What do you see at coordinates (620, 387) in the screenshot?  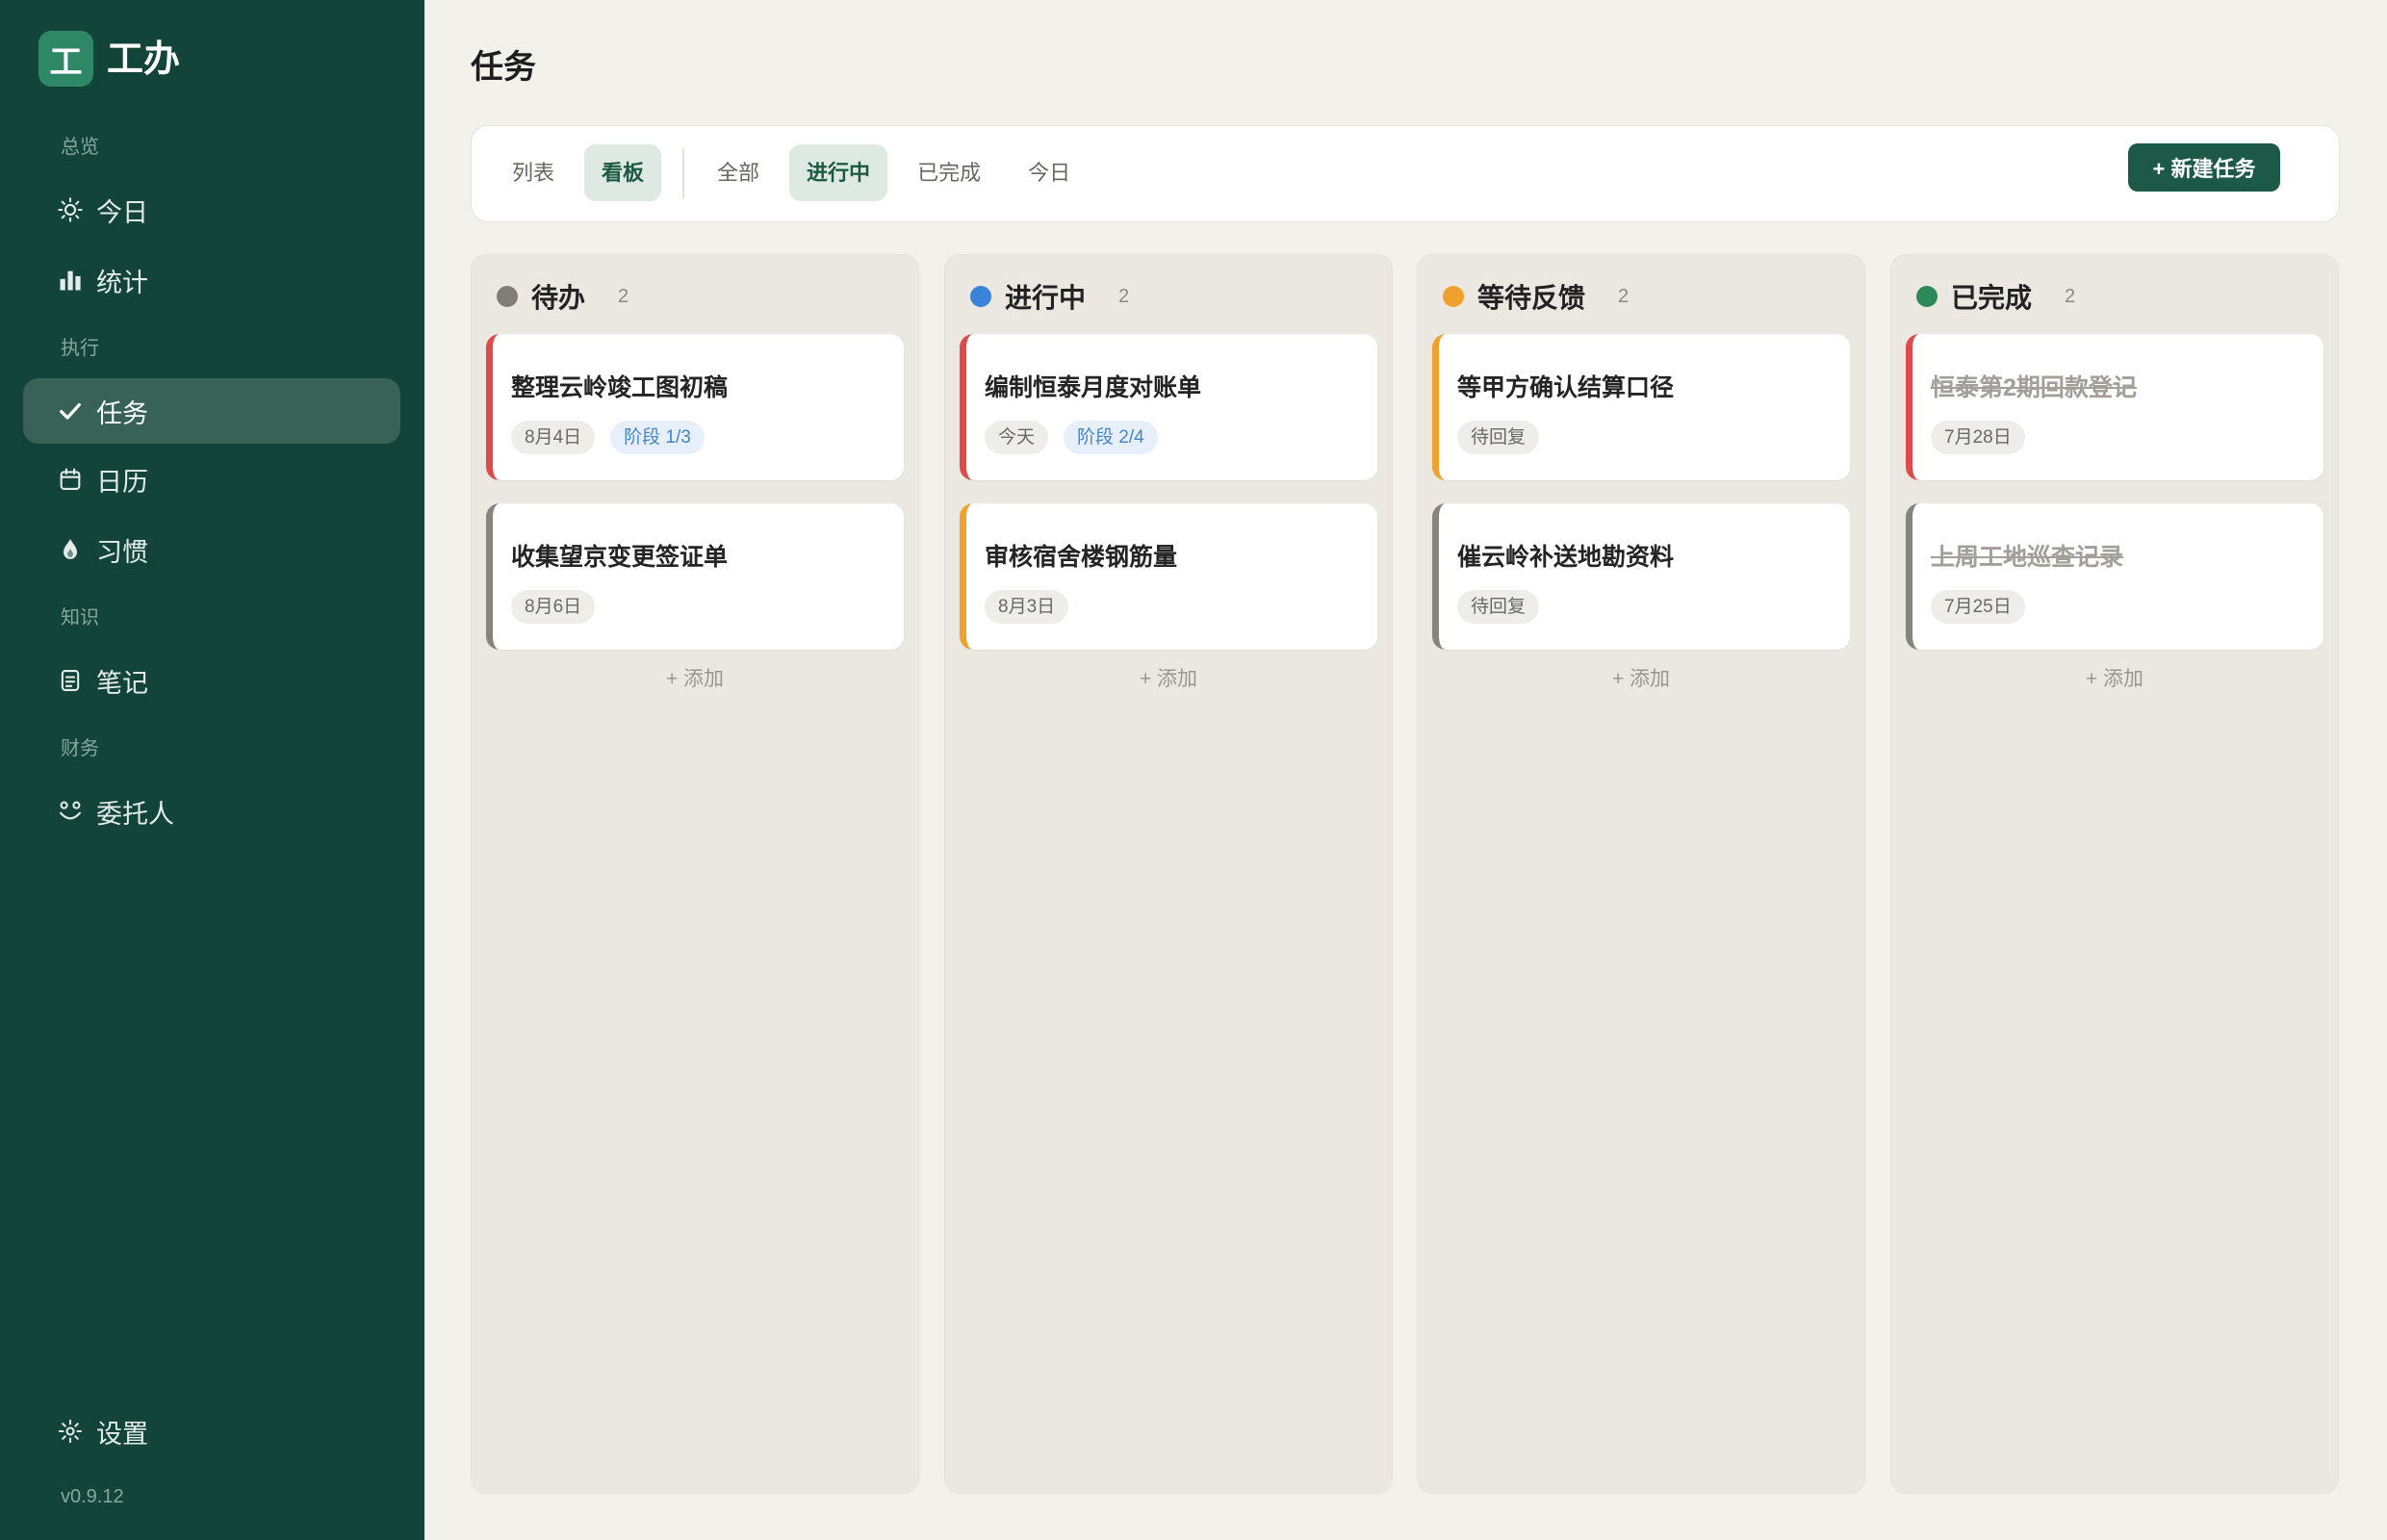 I see `task-title: 整理云岭竣工图初稿` at bounding box center [620, 387].